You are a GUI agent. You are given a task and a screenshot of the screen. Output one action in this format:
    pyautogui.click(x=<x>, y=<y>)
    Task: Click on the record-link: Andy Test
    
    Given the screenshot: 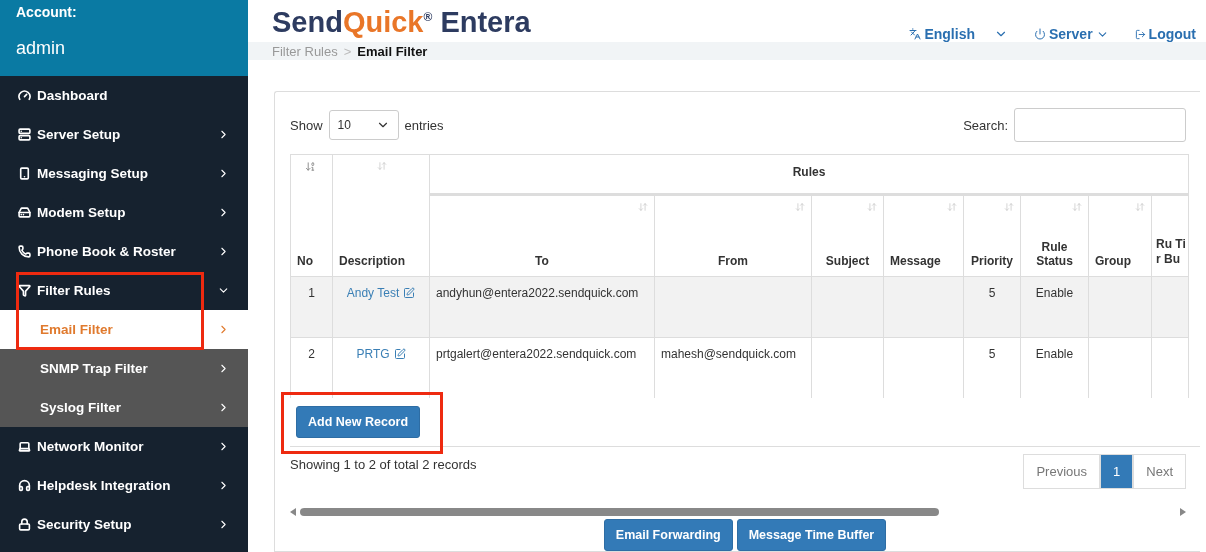 What is the action you would take?
    pyautogui.click(x=381, y=293)
    